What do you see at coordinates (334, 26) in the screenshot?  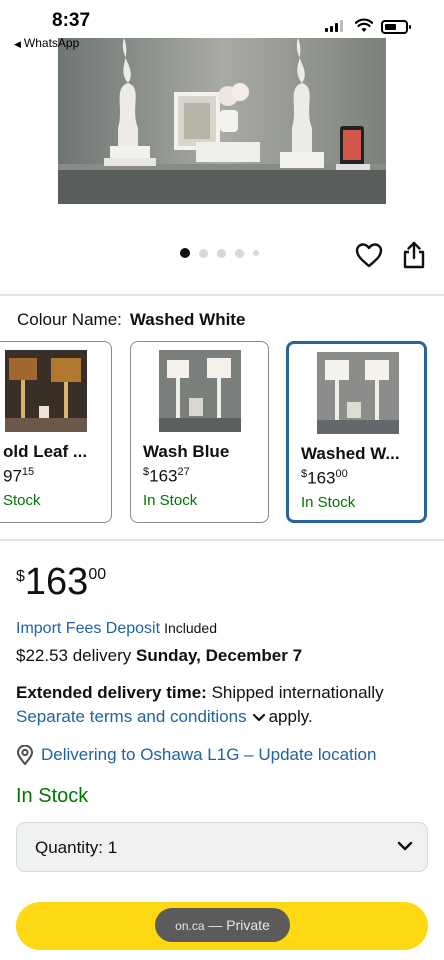 I see `cellular-signal-icon` at bounding box center [334, 26].